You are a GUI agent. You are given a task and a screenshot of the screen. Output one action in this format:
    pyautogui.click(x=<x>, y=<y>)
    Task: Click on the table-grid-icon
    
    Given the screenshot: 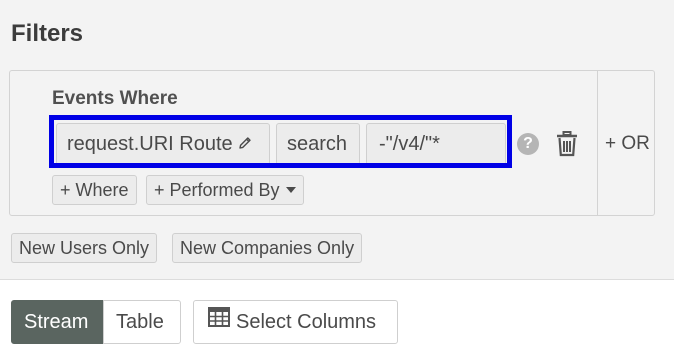 What is the action you would take?
    pyautogui.click(x=219, y=321)
    